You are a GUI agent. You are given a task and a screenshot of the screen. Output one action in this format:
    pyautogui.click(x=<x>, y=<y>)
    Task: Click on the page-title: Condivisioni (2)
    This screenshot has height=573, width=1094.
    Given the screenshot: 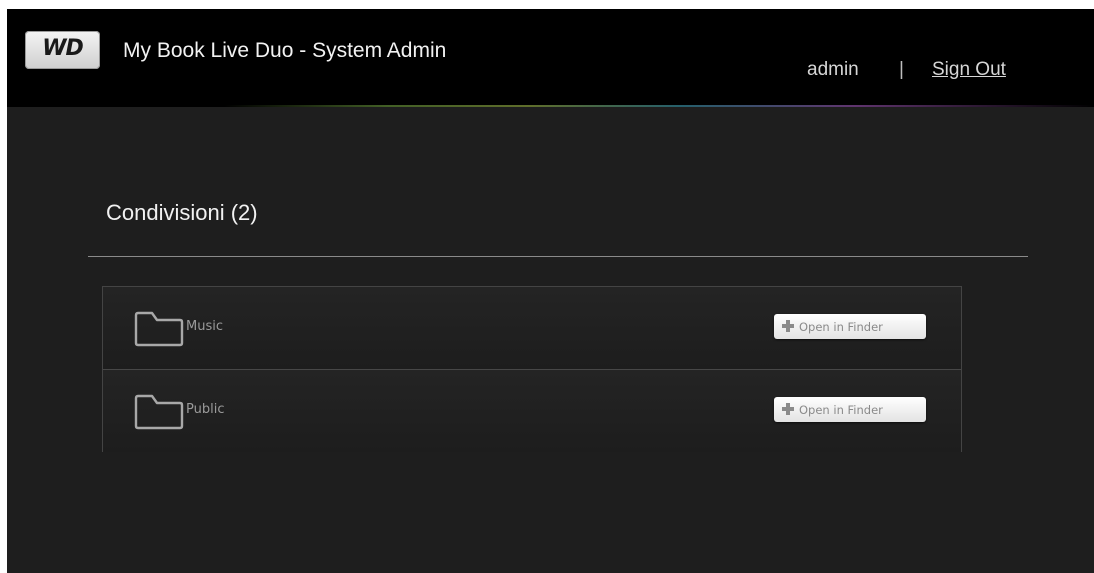 What is the action you would take?
    pyautogui.click(x=182, y=212)
    